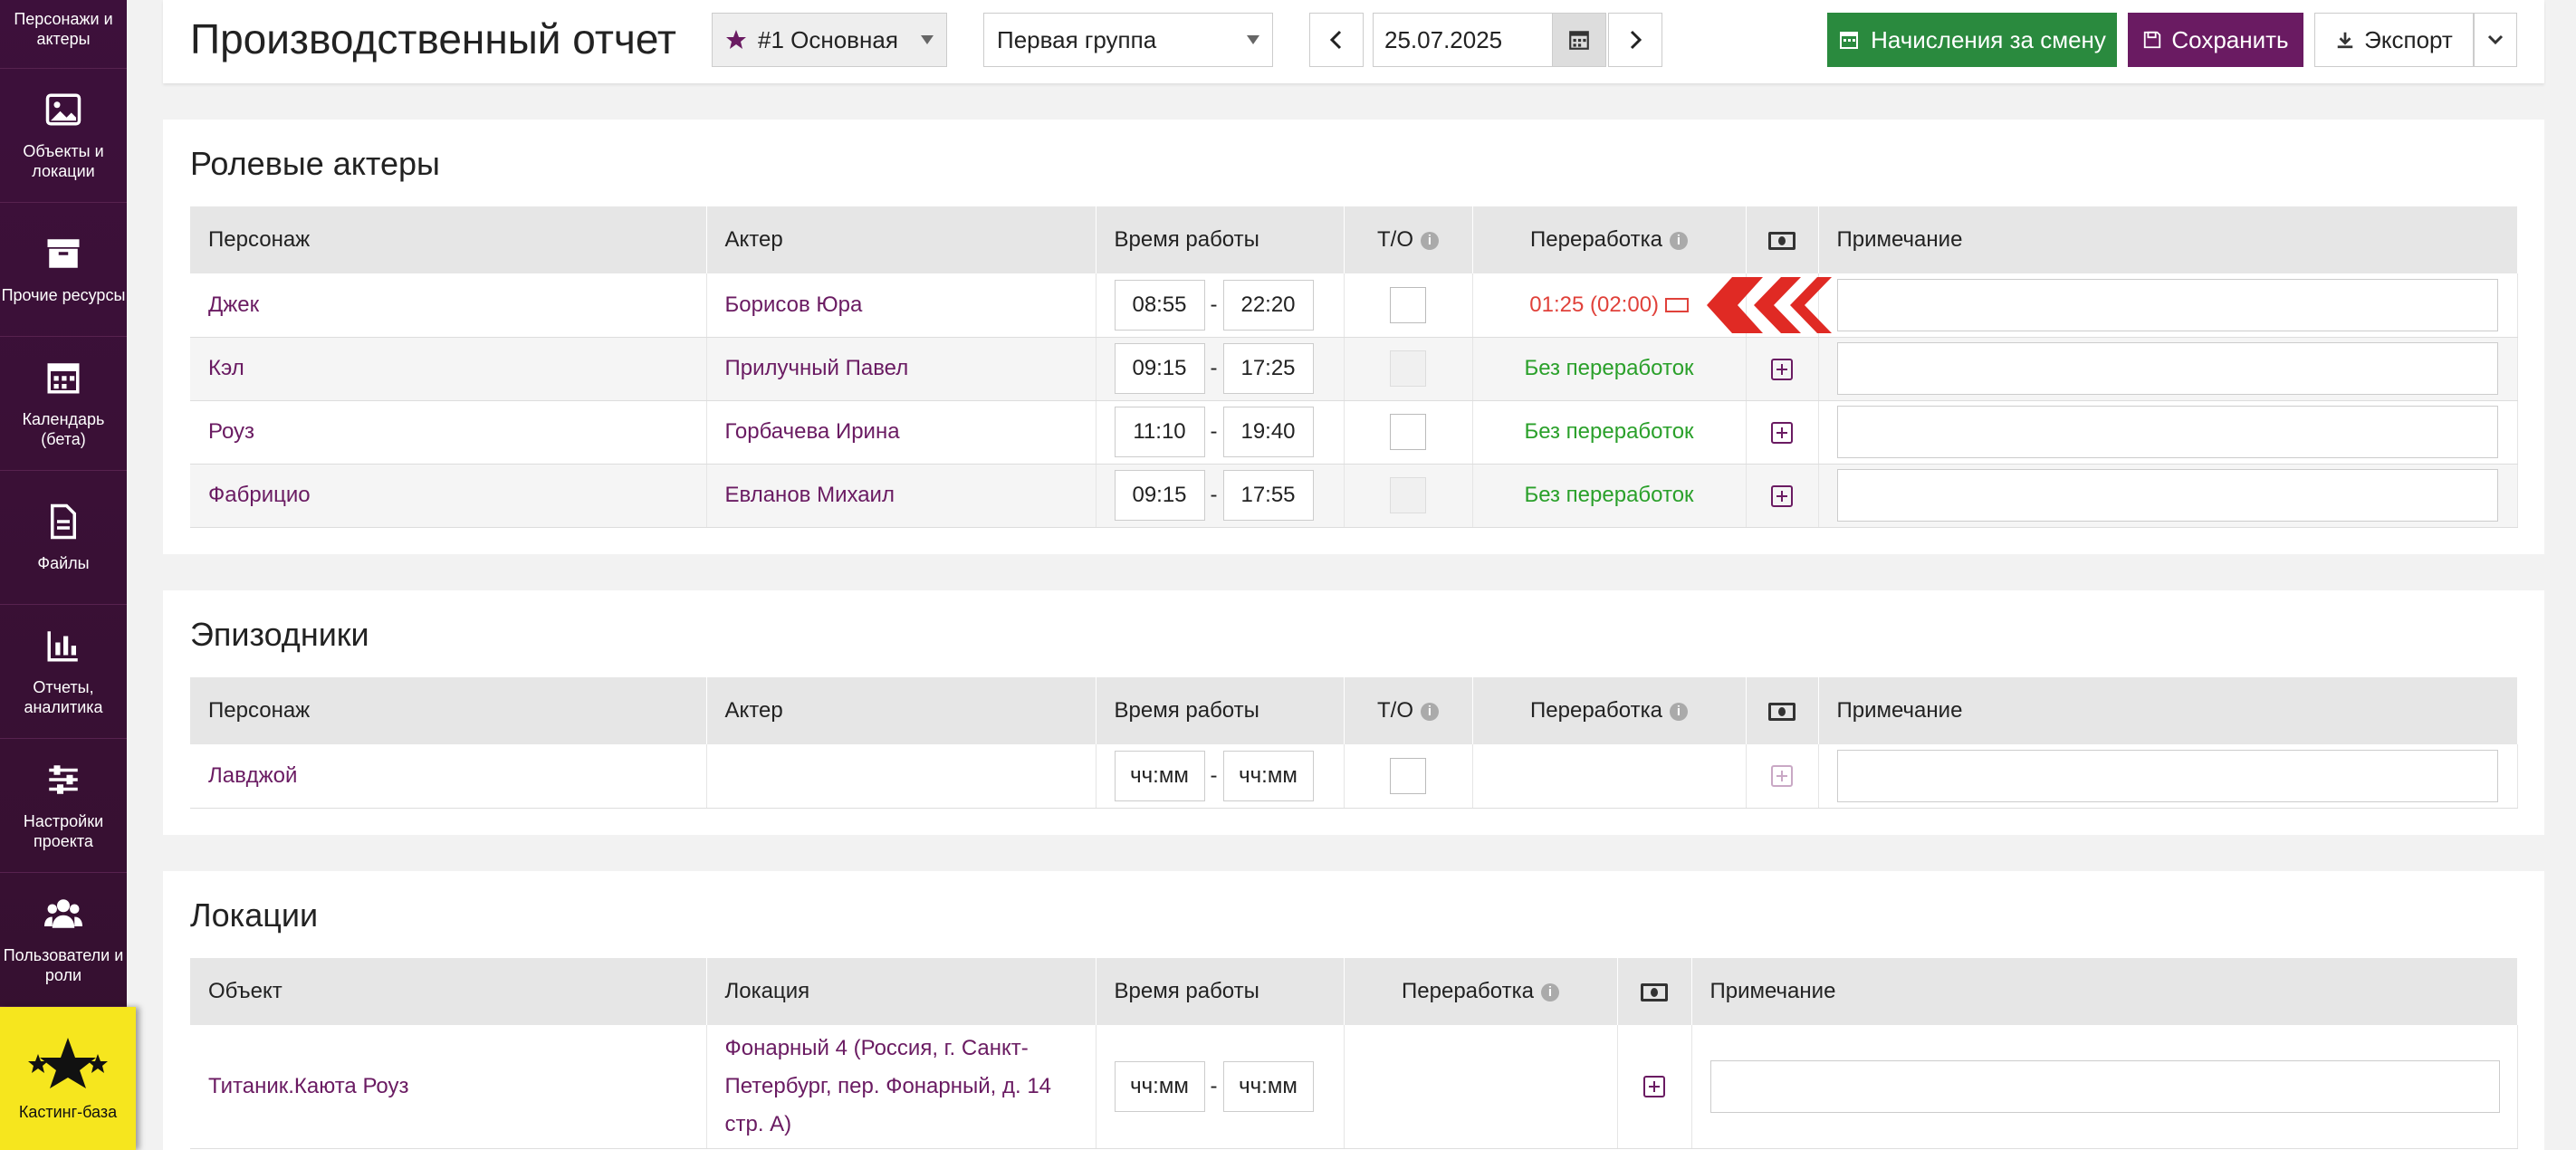 Image resolution: width=2576 pixels, height=1150 pixels. Describe the element at coordinates (2394, 40) in the screenshot. I see `export-button: Экспорт` at that location.